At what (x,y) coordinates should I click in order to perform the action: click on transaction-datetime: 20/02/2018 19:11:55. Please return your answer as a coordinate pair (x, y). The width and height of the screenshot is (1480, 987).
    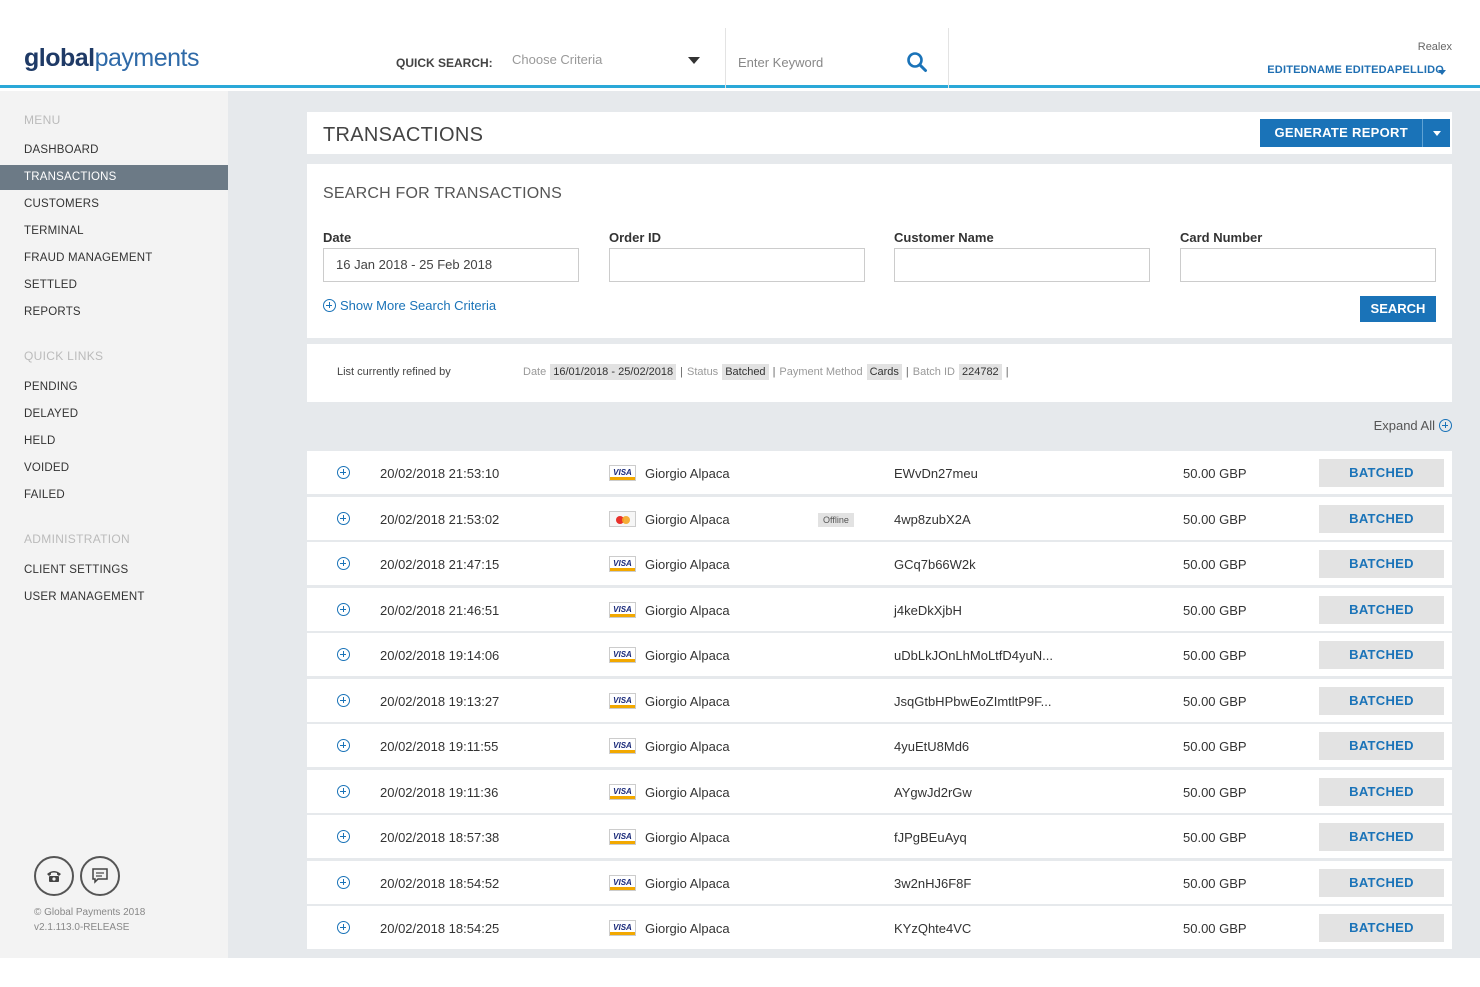
    Looking at the image, I should click on (439, 746).